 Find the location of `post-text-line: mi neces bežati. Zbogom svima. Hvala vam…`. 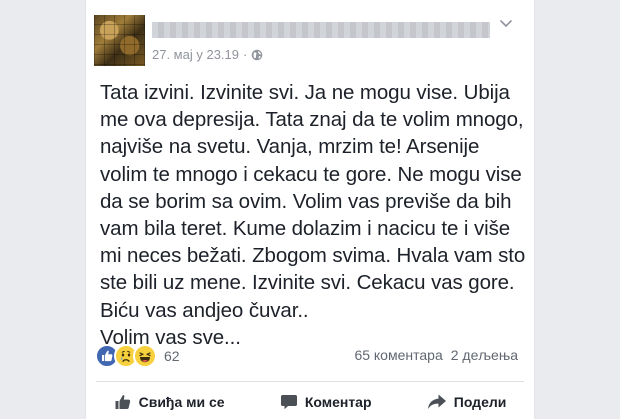

post-text-line: mi neces bežati. Zbogom svima. Hvala vam… is located at coordinates (313, 256).